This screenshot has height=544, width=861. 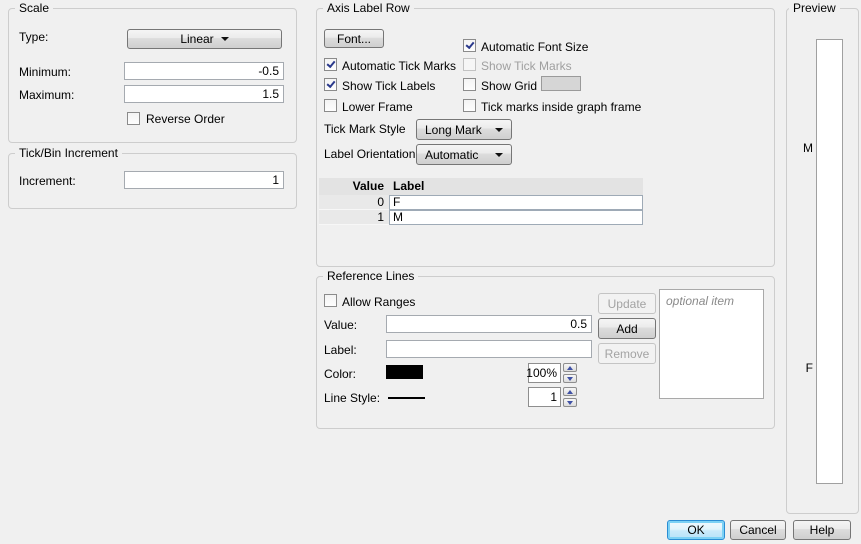 I want to click on increment-label: Increment:, so click(x=47, y=181).